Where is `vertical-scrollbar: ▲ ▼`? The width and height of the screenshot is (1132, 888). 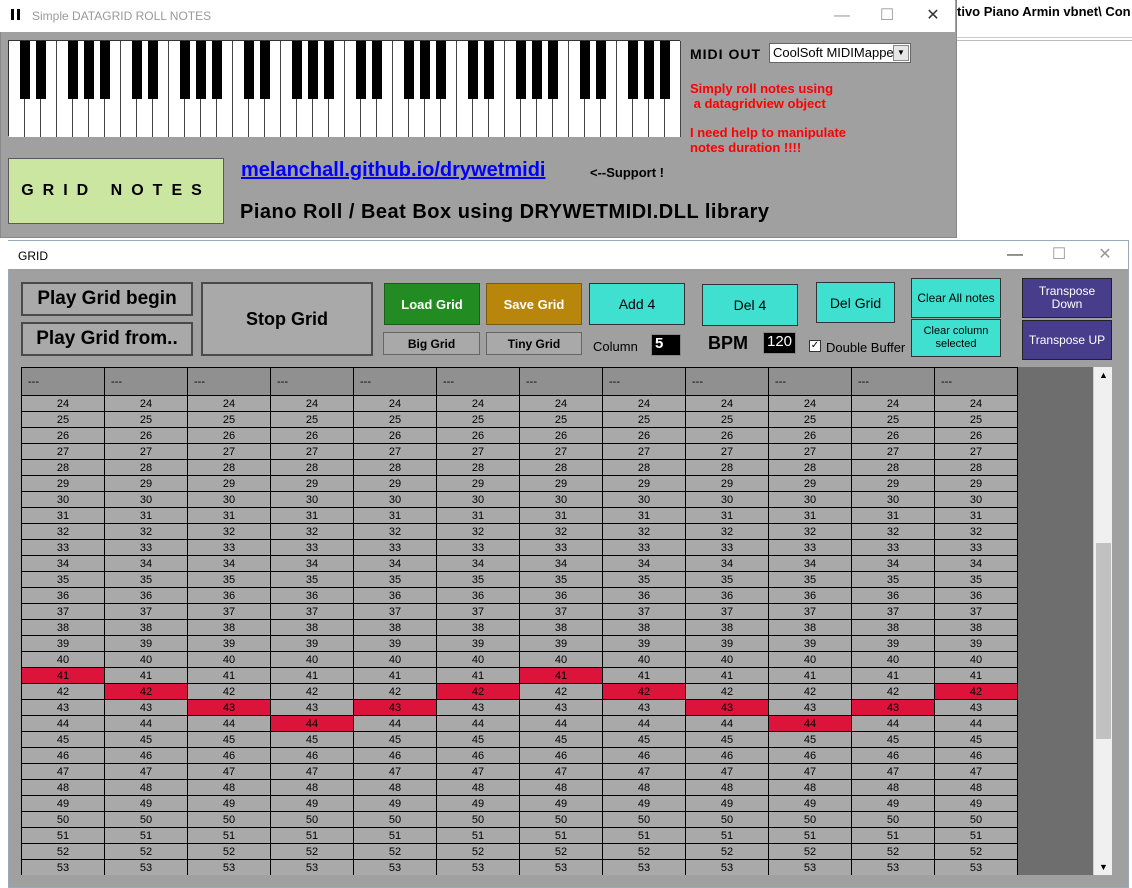
vertical-scrollbar: ▲ ▼ is located at coordinates (1102, 621).